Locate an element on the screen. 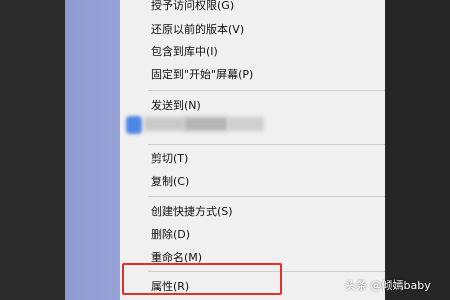 The width and height of the screenshot is (450, 300). menu-item-copy: 复制(C) is located at coordinates (252, 181).